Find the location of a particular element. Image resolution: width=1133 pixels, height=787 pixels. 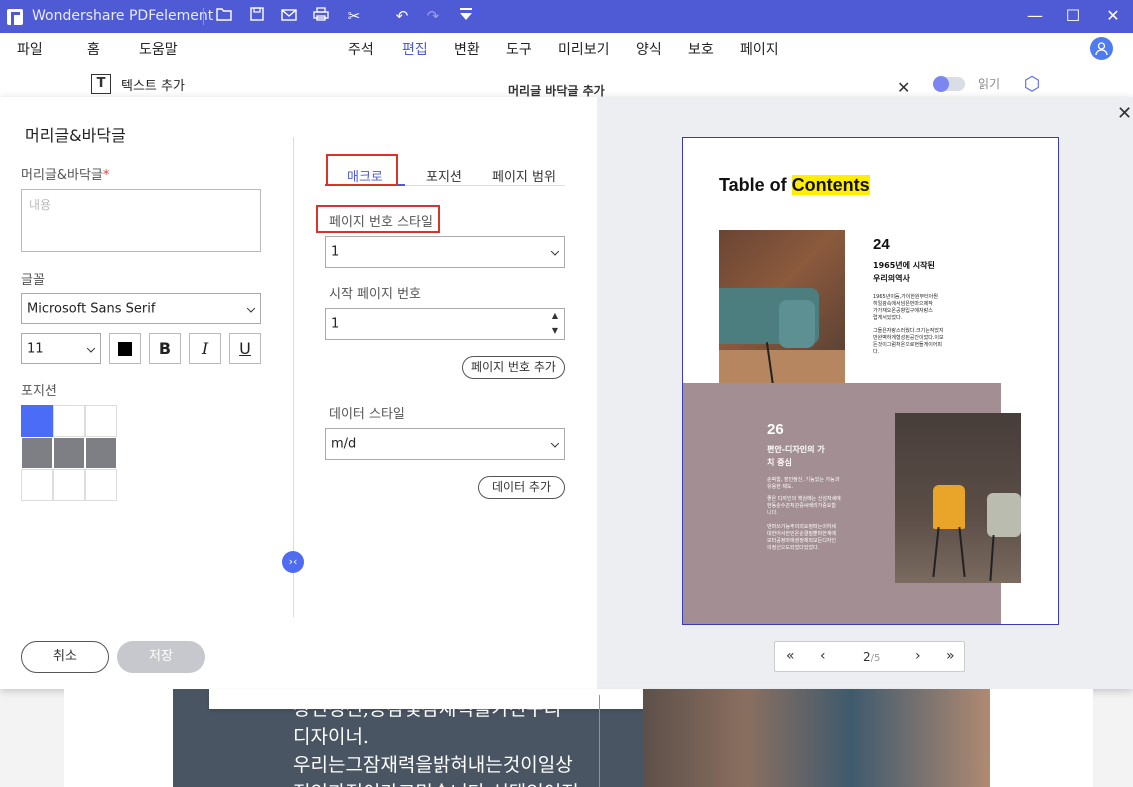

collapse-panel-icon: ›‹ is located at coordinates (293, 562).